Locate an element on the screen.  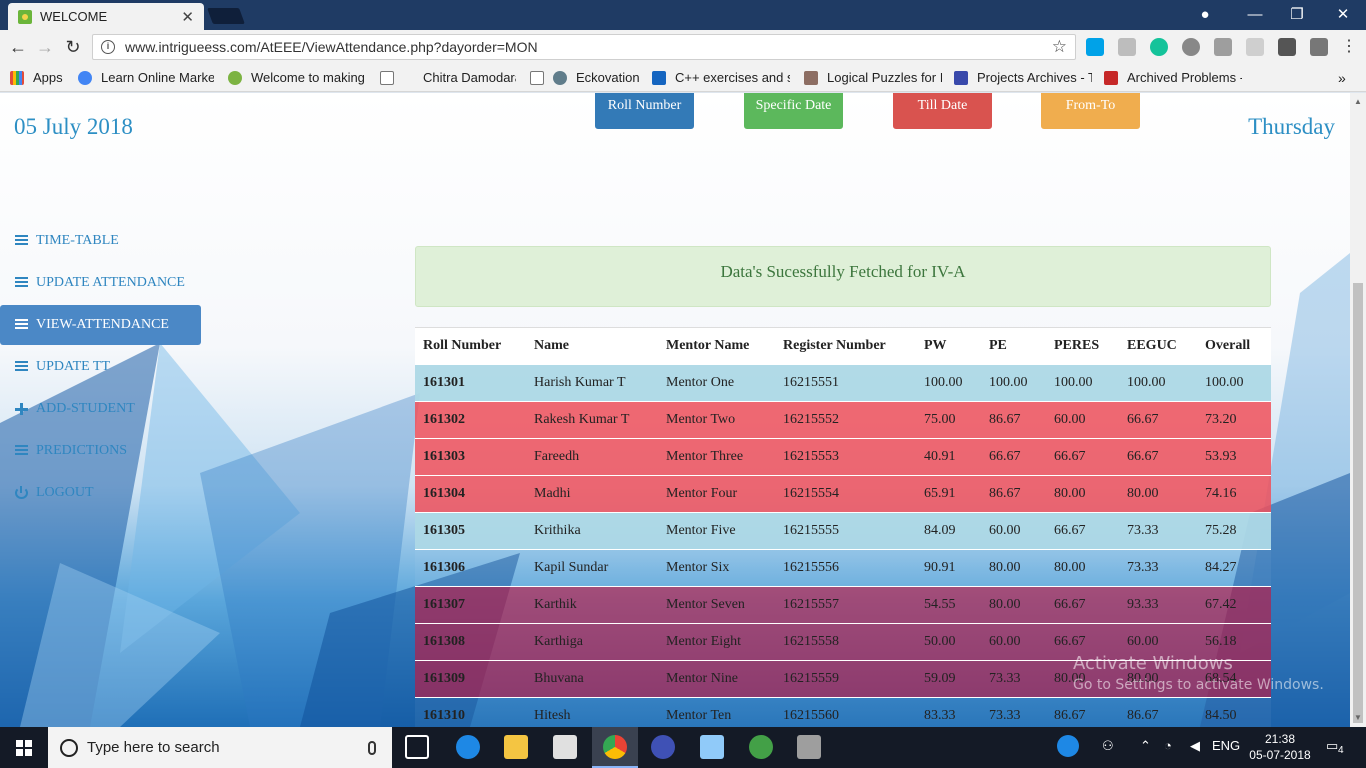
close-window-button: ✕ is located at coordinates (1343, 15).